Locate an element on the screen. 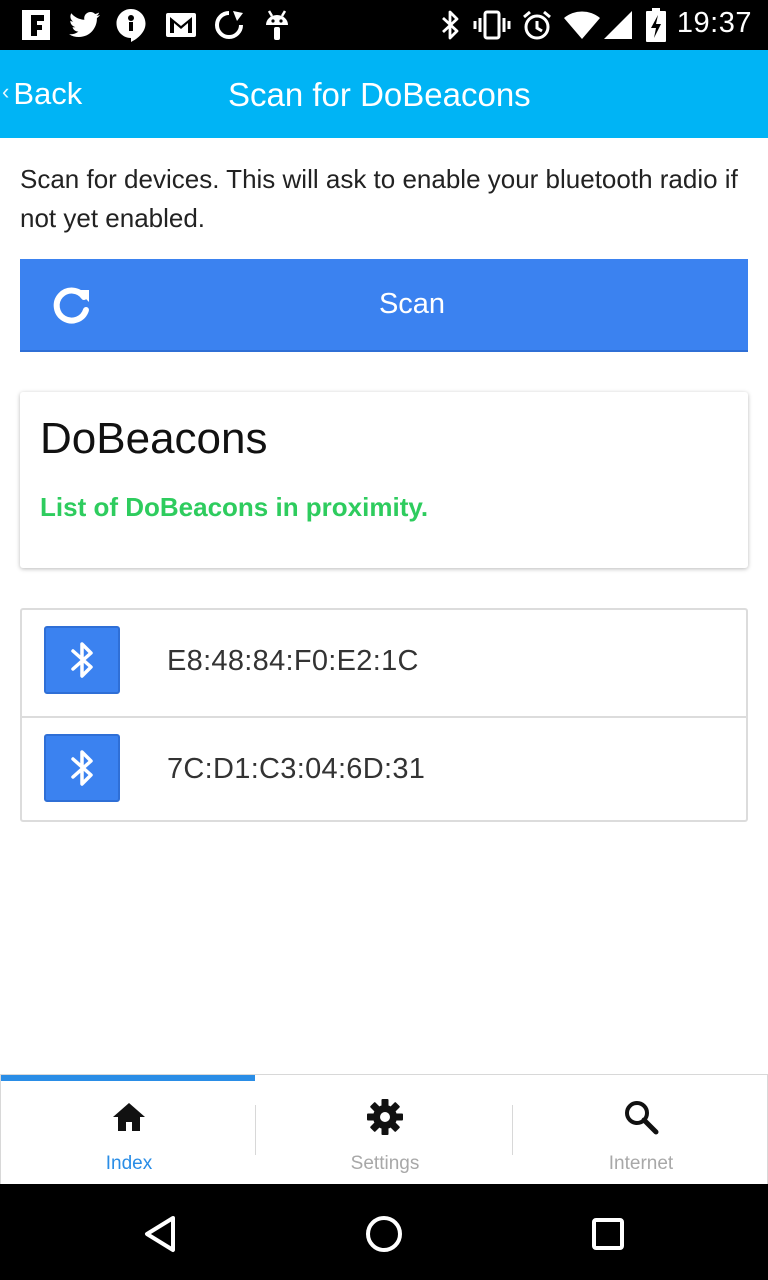 The image size is (768, 1280). status-time: 19:37 is located at coordinates (714, 23).